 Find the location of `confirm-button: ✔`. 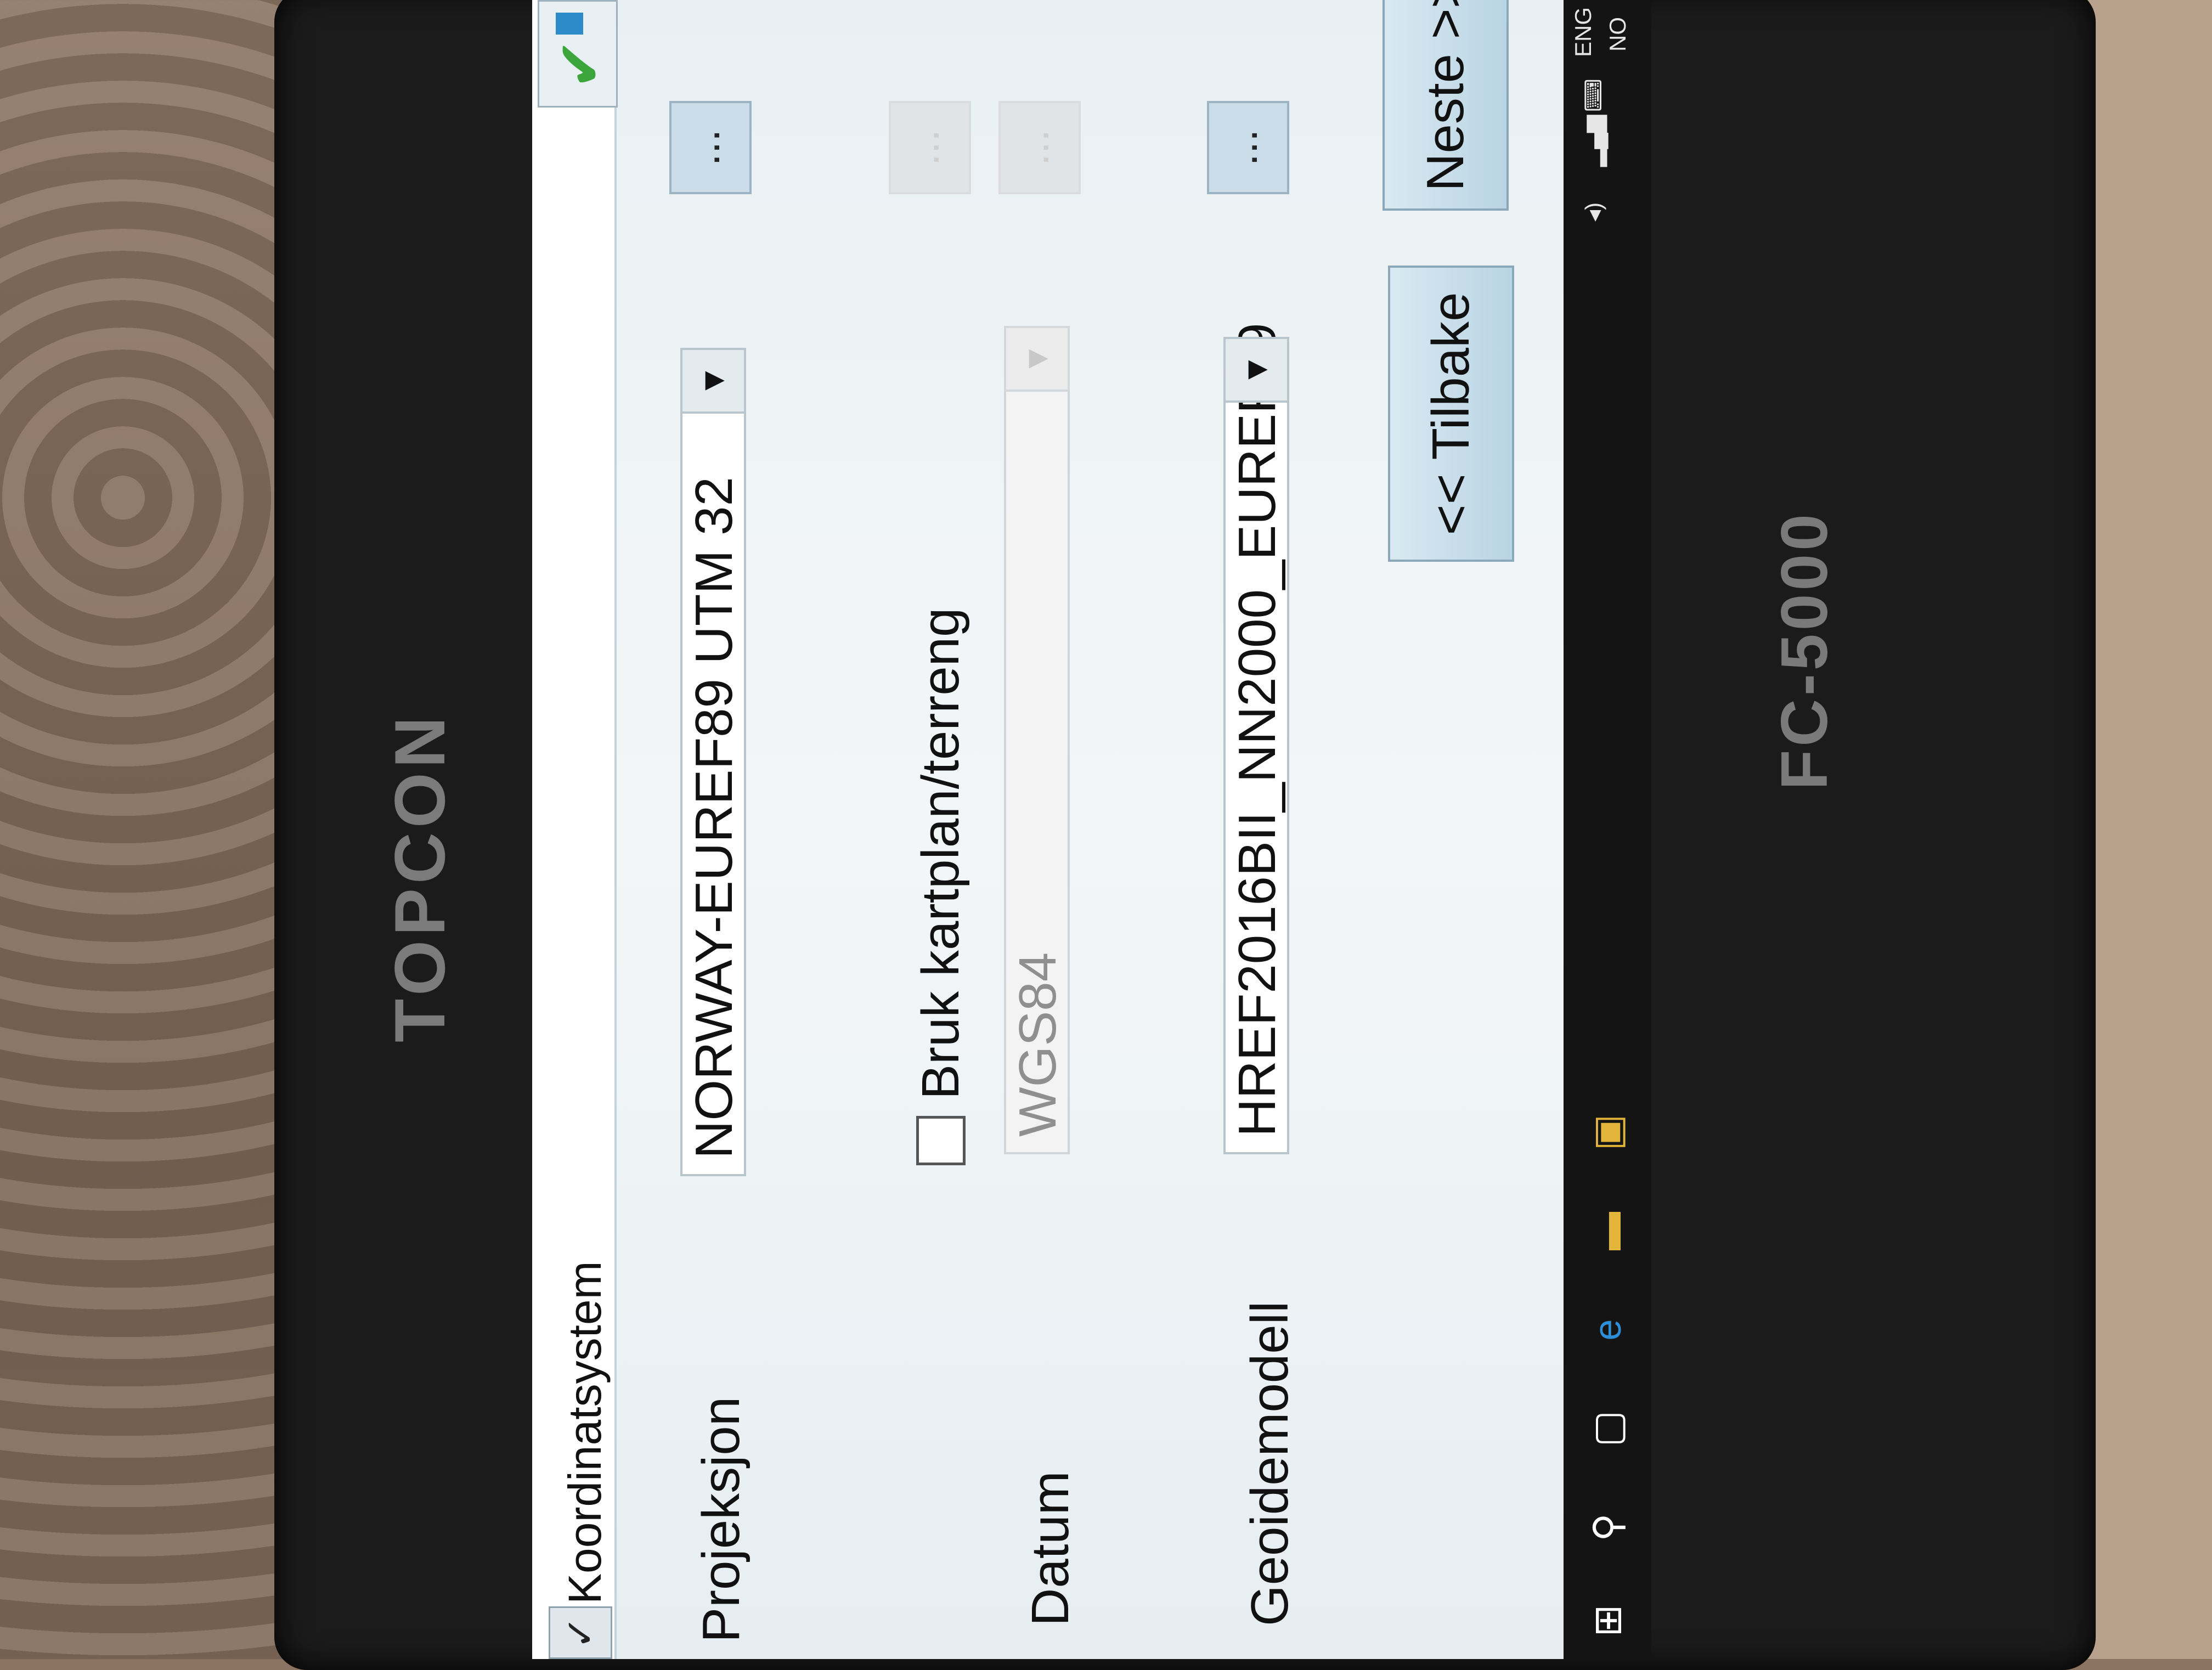

confirm-button: ✔ is located at coordinates (578, 54).